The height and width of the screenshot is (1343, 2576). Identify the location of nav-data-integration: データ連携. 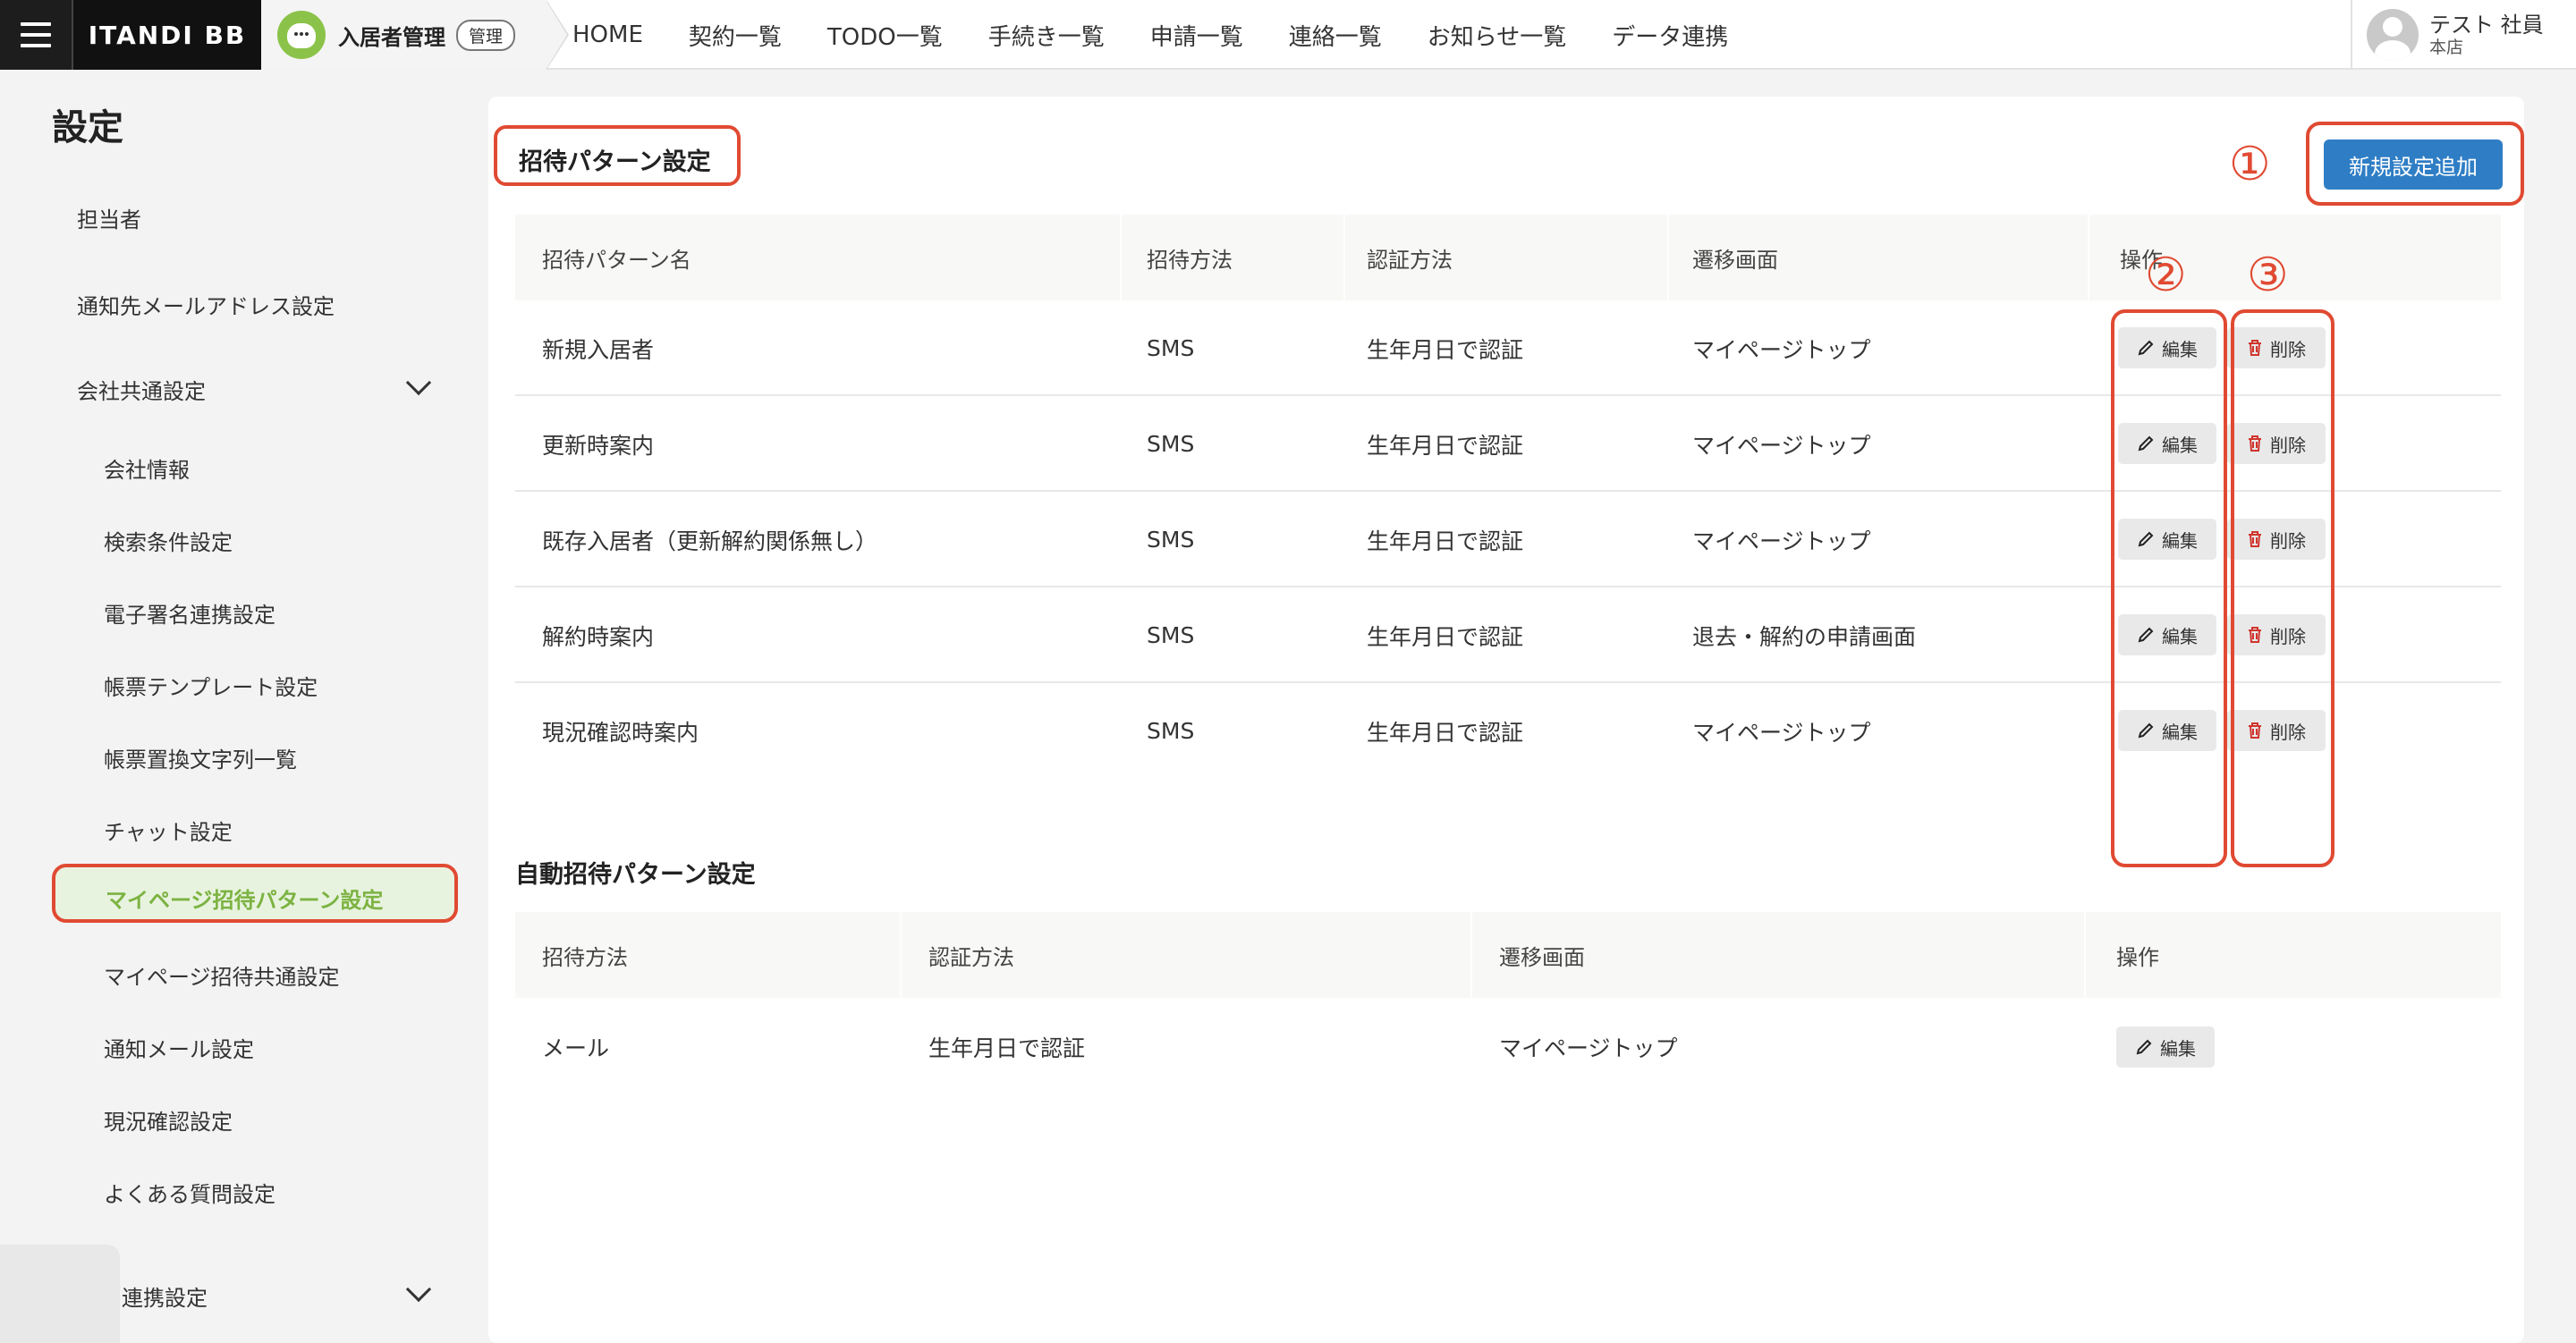
(1670, 35).